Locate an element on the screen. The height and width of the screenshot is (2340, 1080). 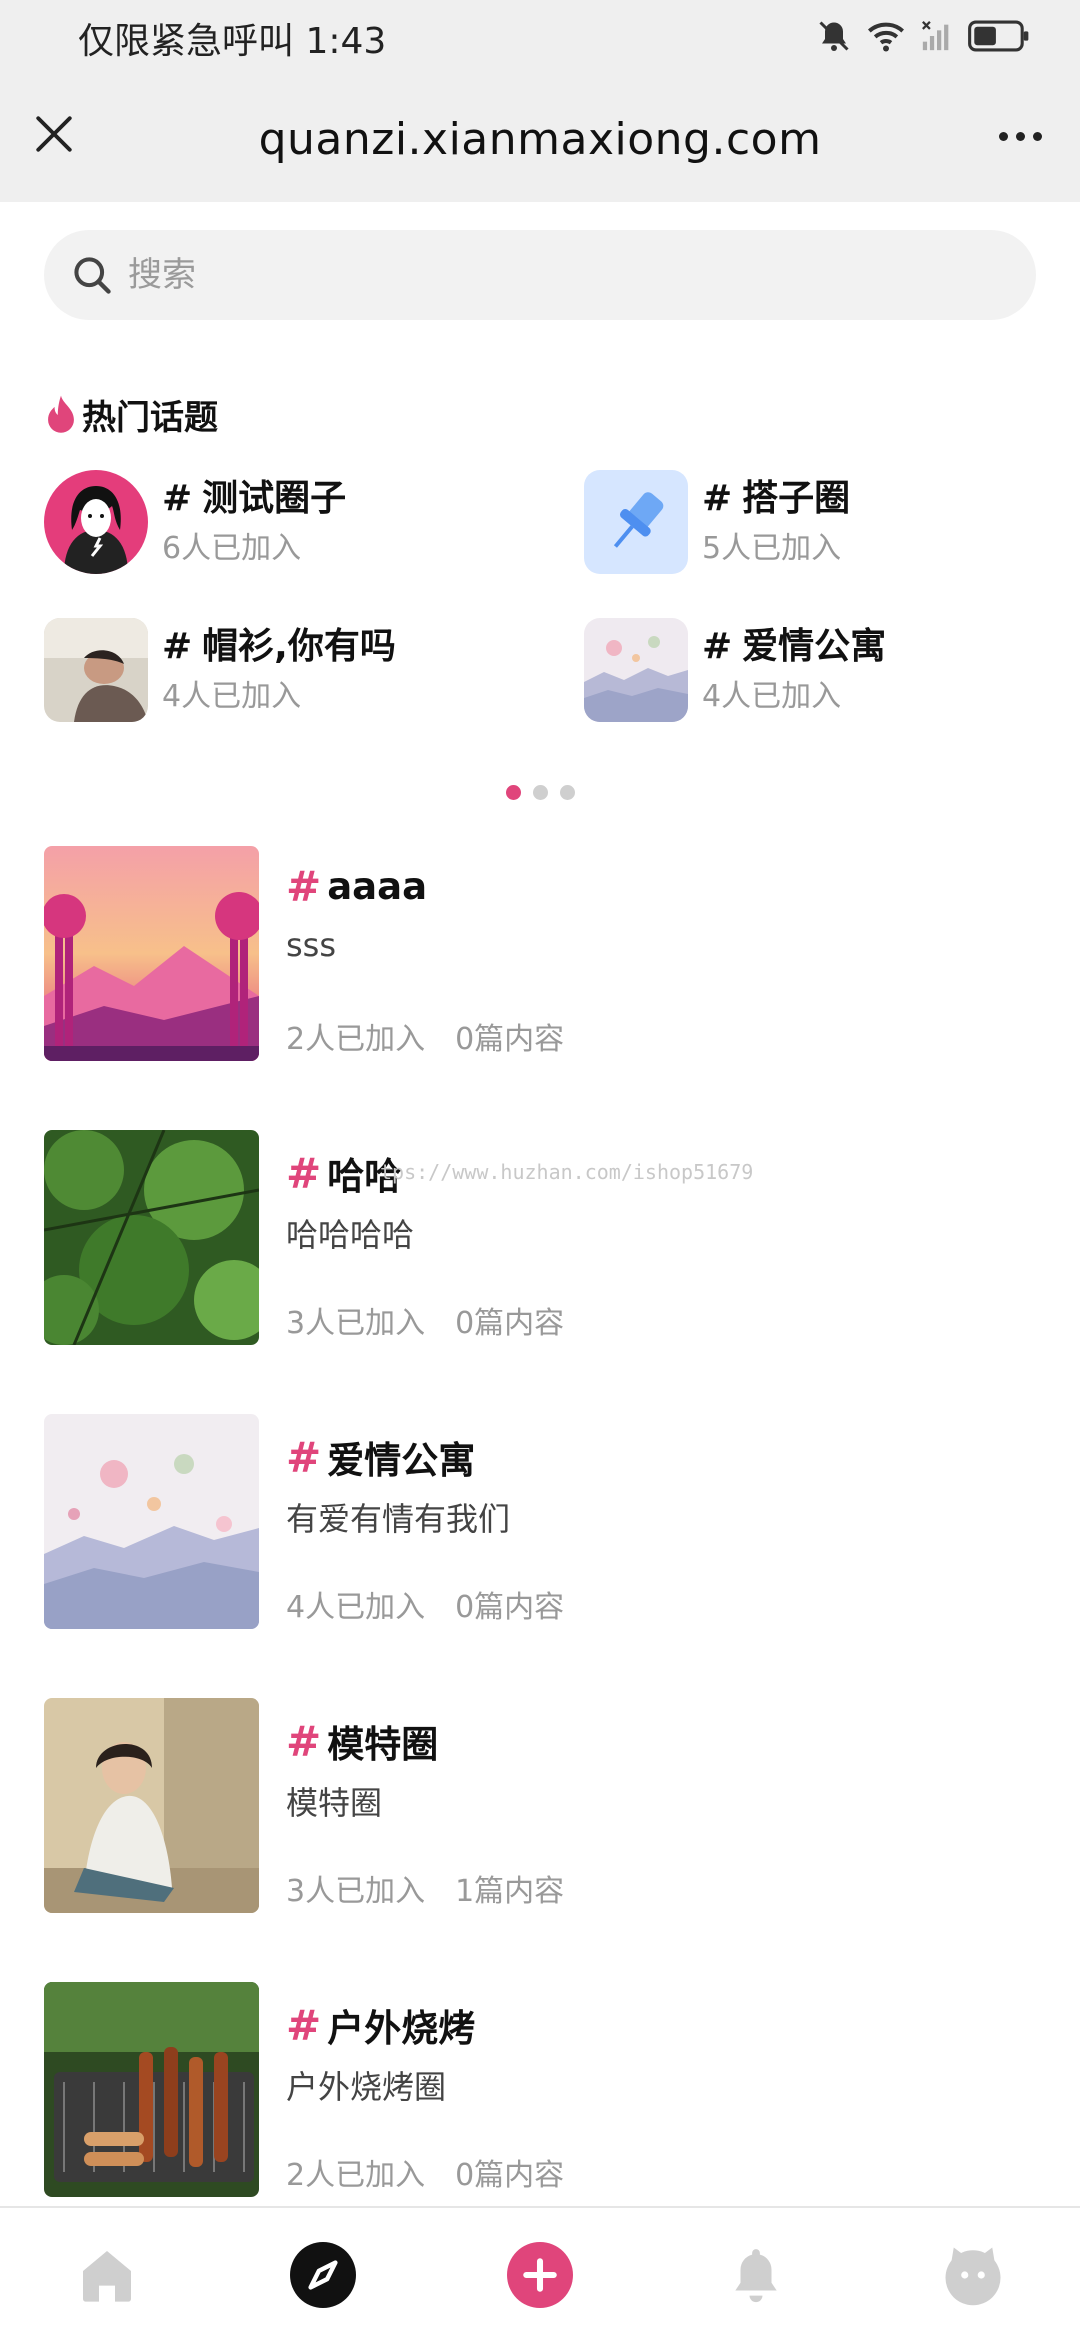
status-icons is located at coordinates (923, 36).